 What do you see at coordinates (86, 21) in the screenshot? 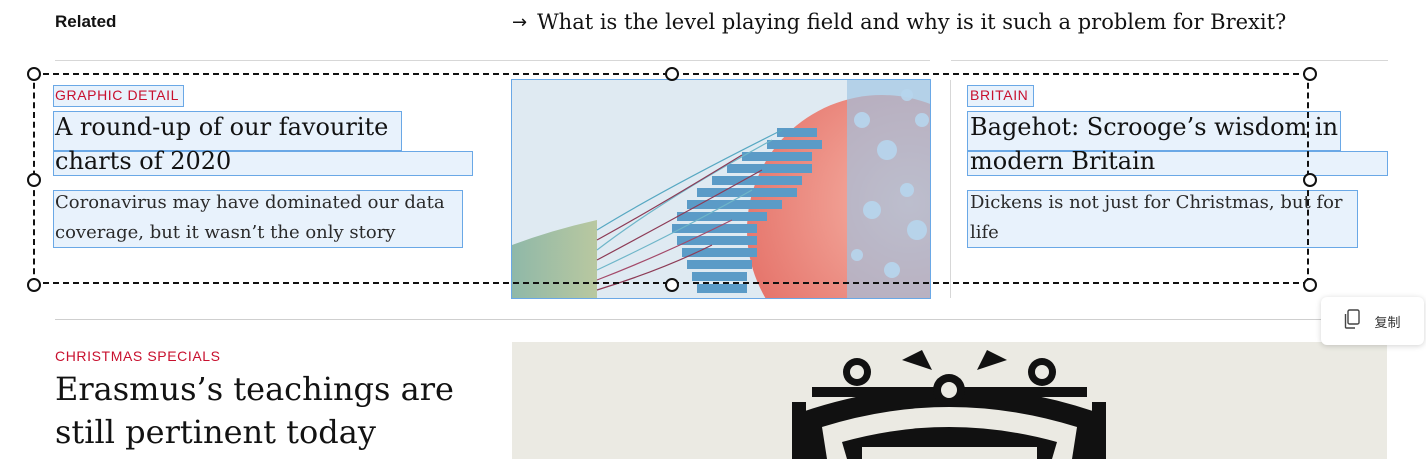
I see `related-label: Related` at bounding box center [86, 21].